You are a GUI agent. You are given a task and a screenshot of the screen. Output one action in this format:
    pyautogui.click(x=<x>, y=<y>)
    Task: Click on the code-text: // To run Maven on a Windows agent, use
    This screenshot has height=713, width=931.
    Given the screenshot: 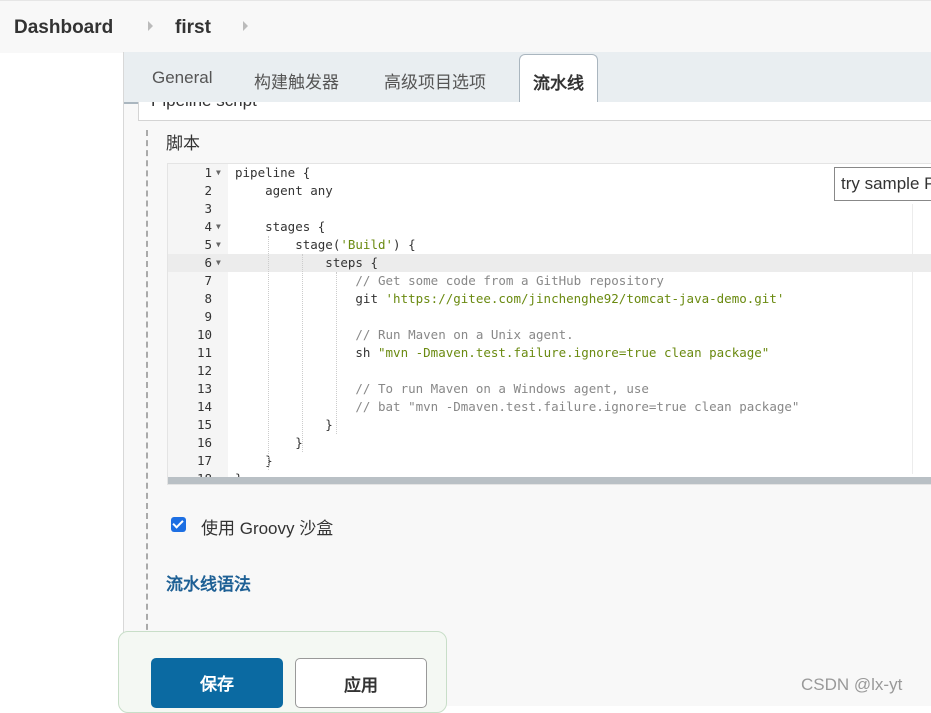 What is the action you would take?
    pyautogui.click(x=442, y=389)
    